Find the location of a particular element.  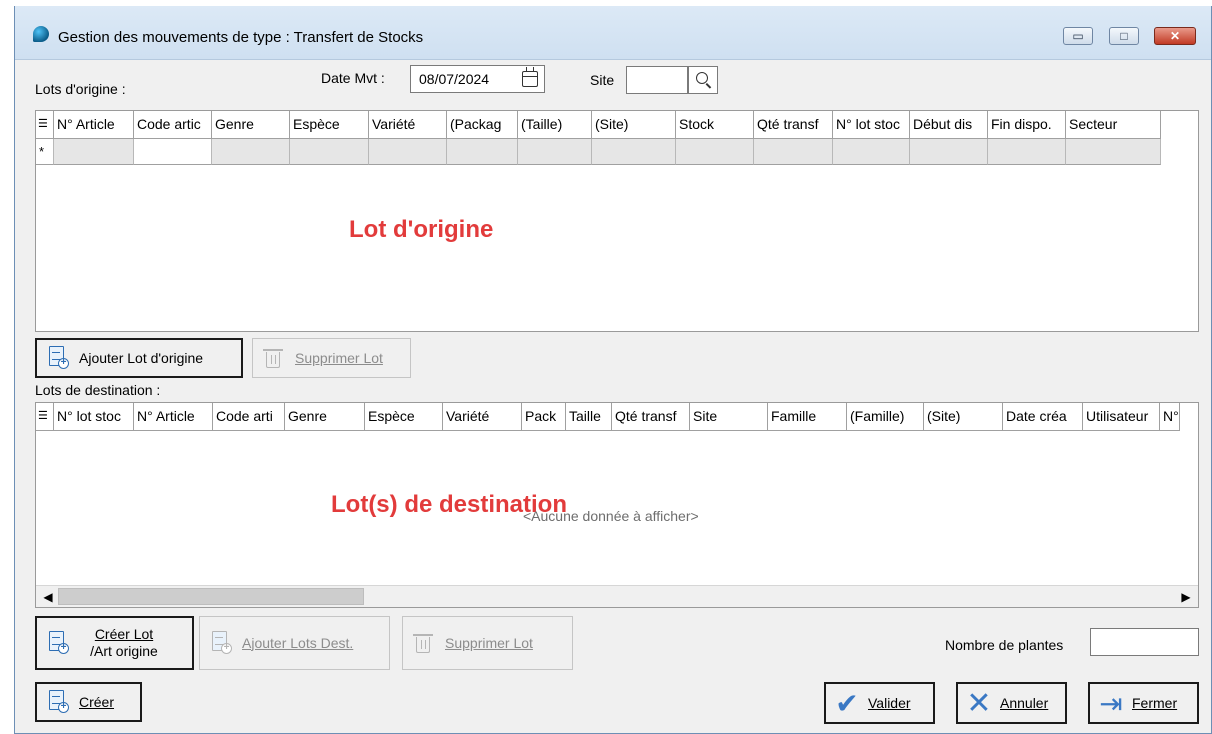

origin-new-row: * is located at coordinates (598, 152).